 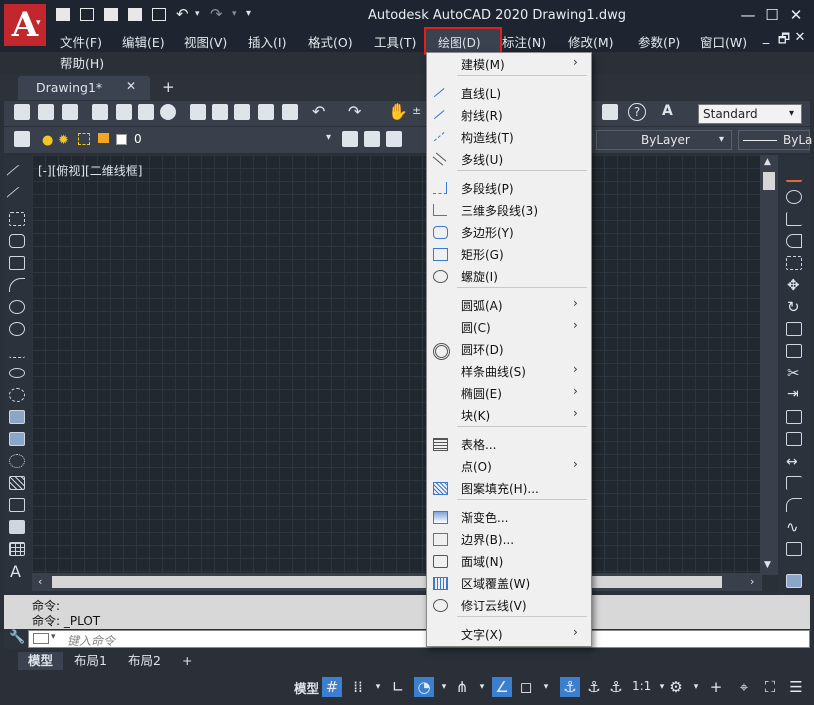 What do you see at coordinates (752, 581) in the screenshot?
I see `scroll-right-icon: ›` at bounding box center [752, 581].